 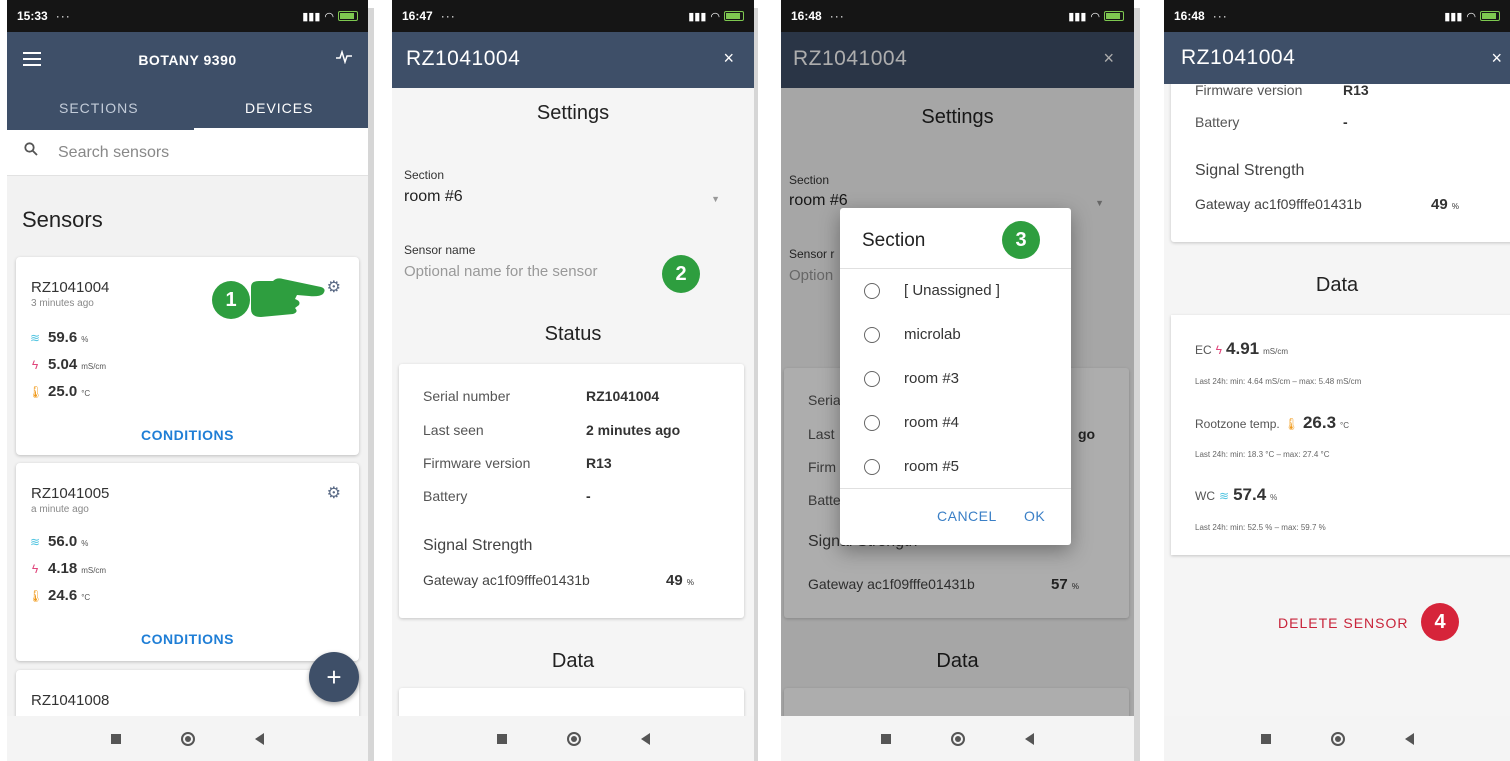 What do you see at coordinates (288, 297) in the screenshot?
I see `pointing-hand-icon` at bounding box center [288, 297].